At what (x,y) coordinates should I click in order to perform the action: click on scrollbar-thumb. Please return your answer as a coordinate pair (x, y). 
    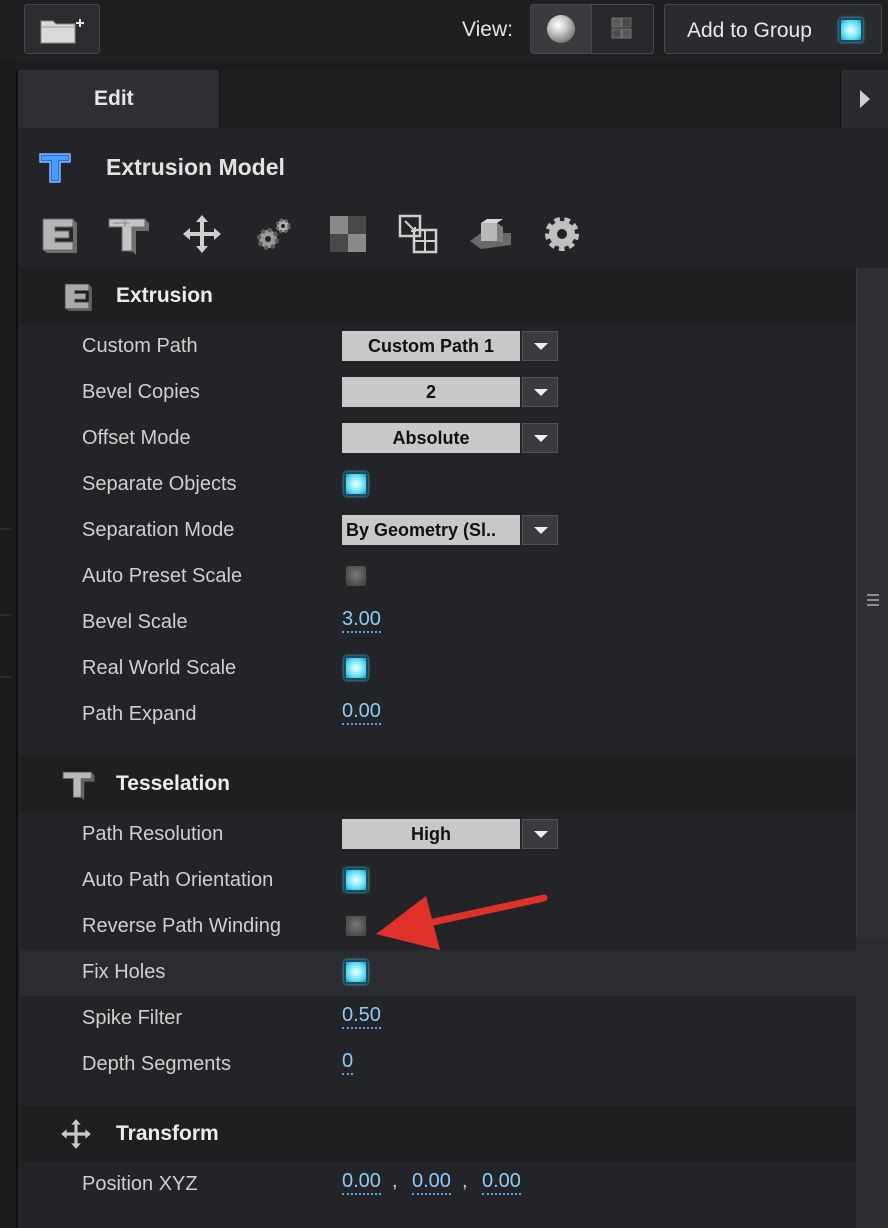
    Looking at the image, I should click on (872, 603).